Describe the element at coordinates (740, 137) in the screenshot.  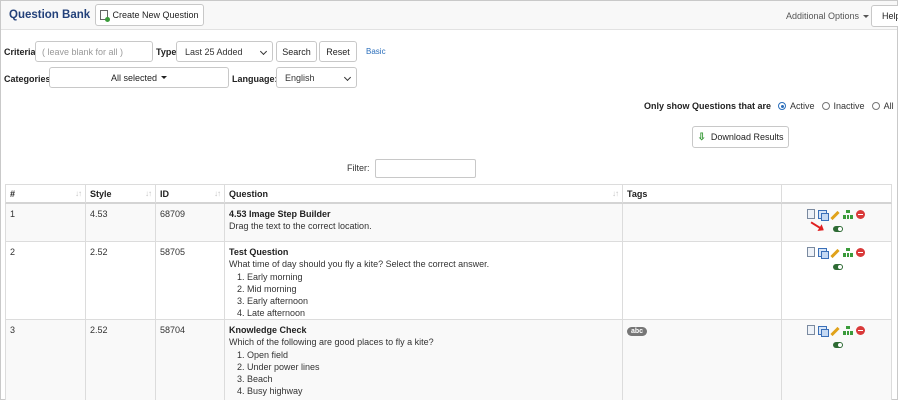
I see `download-results-button: ⇩ Download Results` at that location.